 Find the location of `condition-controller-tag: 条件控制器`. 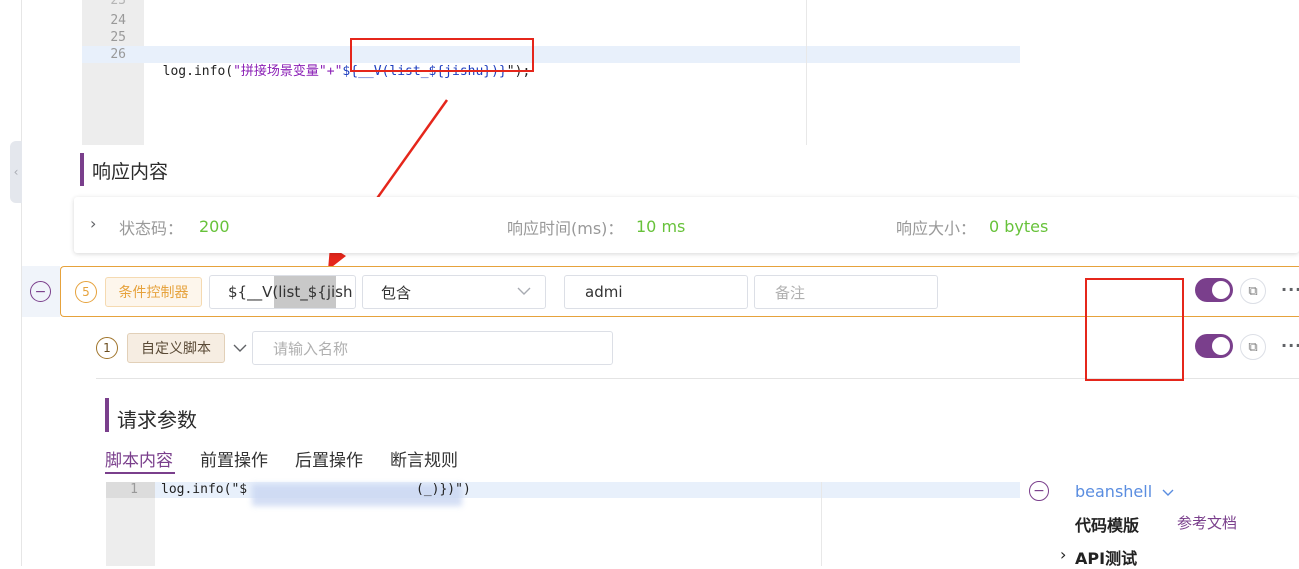

condition-controller-tag: 条件控制器 is located at coordinates (153, 292).